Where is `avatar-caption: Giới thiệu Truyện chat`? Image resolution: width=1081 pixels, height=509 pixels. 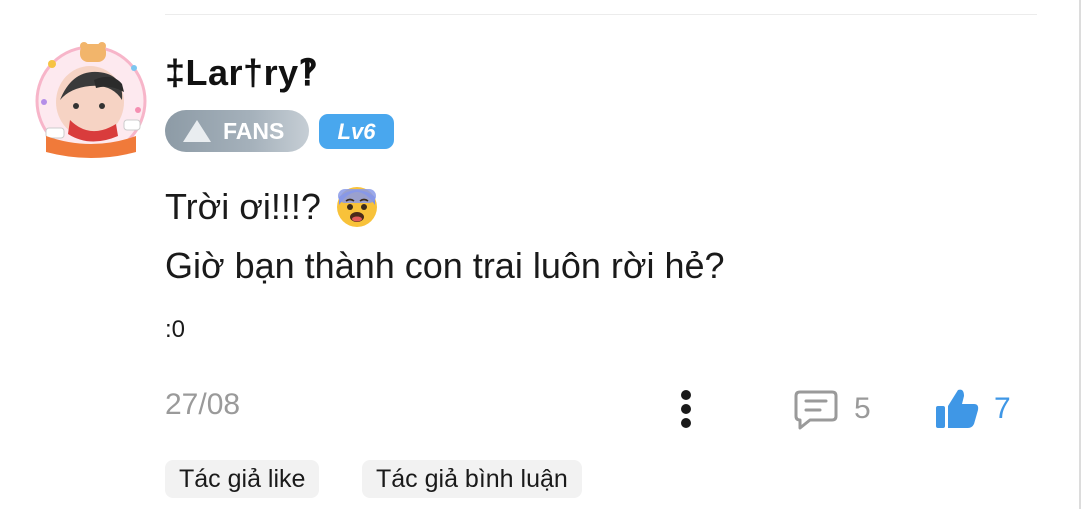
avatar-caption: Giới thiệu Truyện chat is located at coordinates (123, 183).